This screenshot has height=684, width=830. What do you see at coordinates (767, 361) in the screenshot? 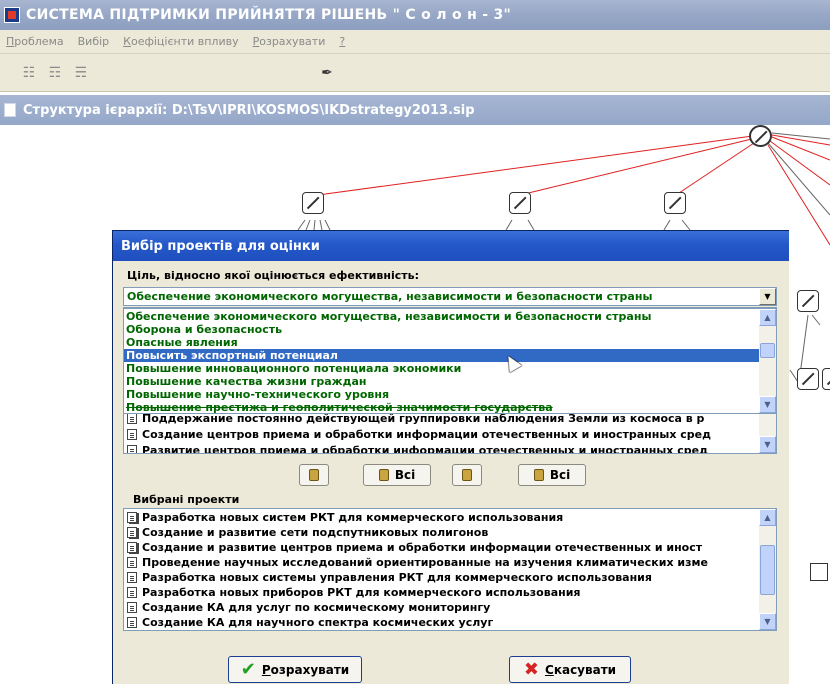
I see `dropdown-scrollbar: ▲ ▼` at bounding box center [767, 361].